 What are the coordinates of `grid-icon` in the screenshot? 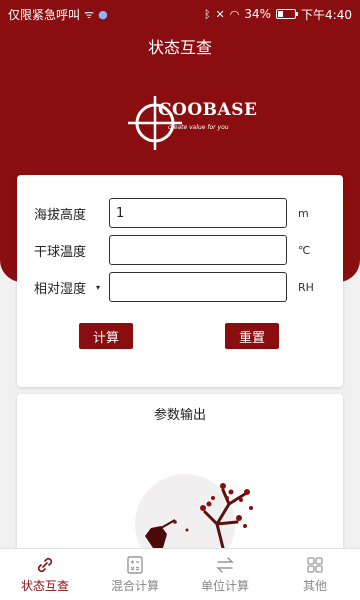 It's located at (315, 565).